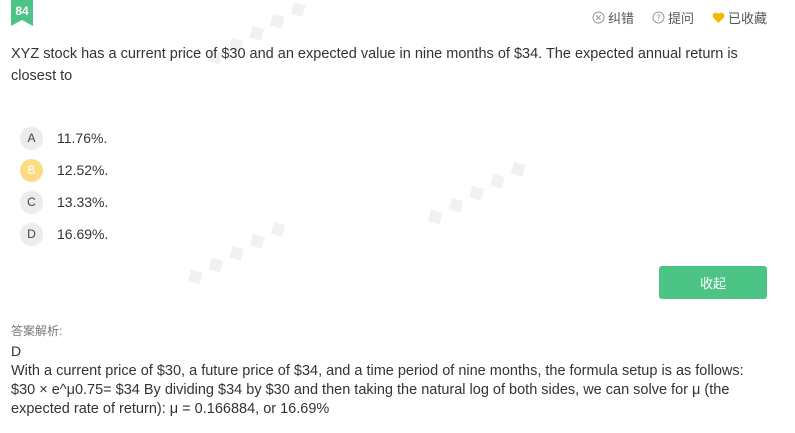 This screenshot has width=795, height=433. Describe the element at coordinates (83, 234) in the screenshot. I see `option-text: 16.69%.` at that location.